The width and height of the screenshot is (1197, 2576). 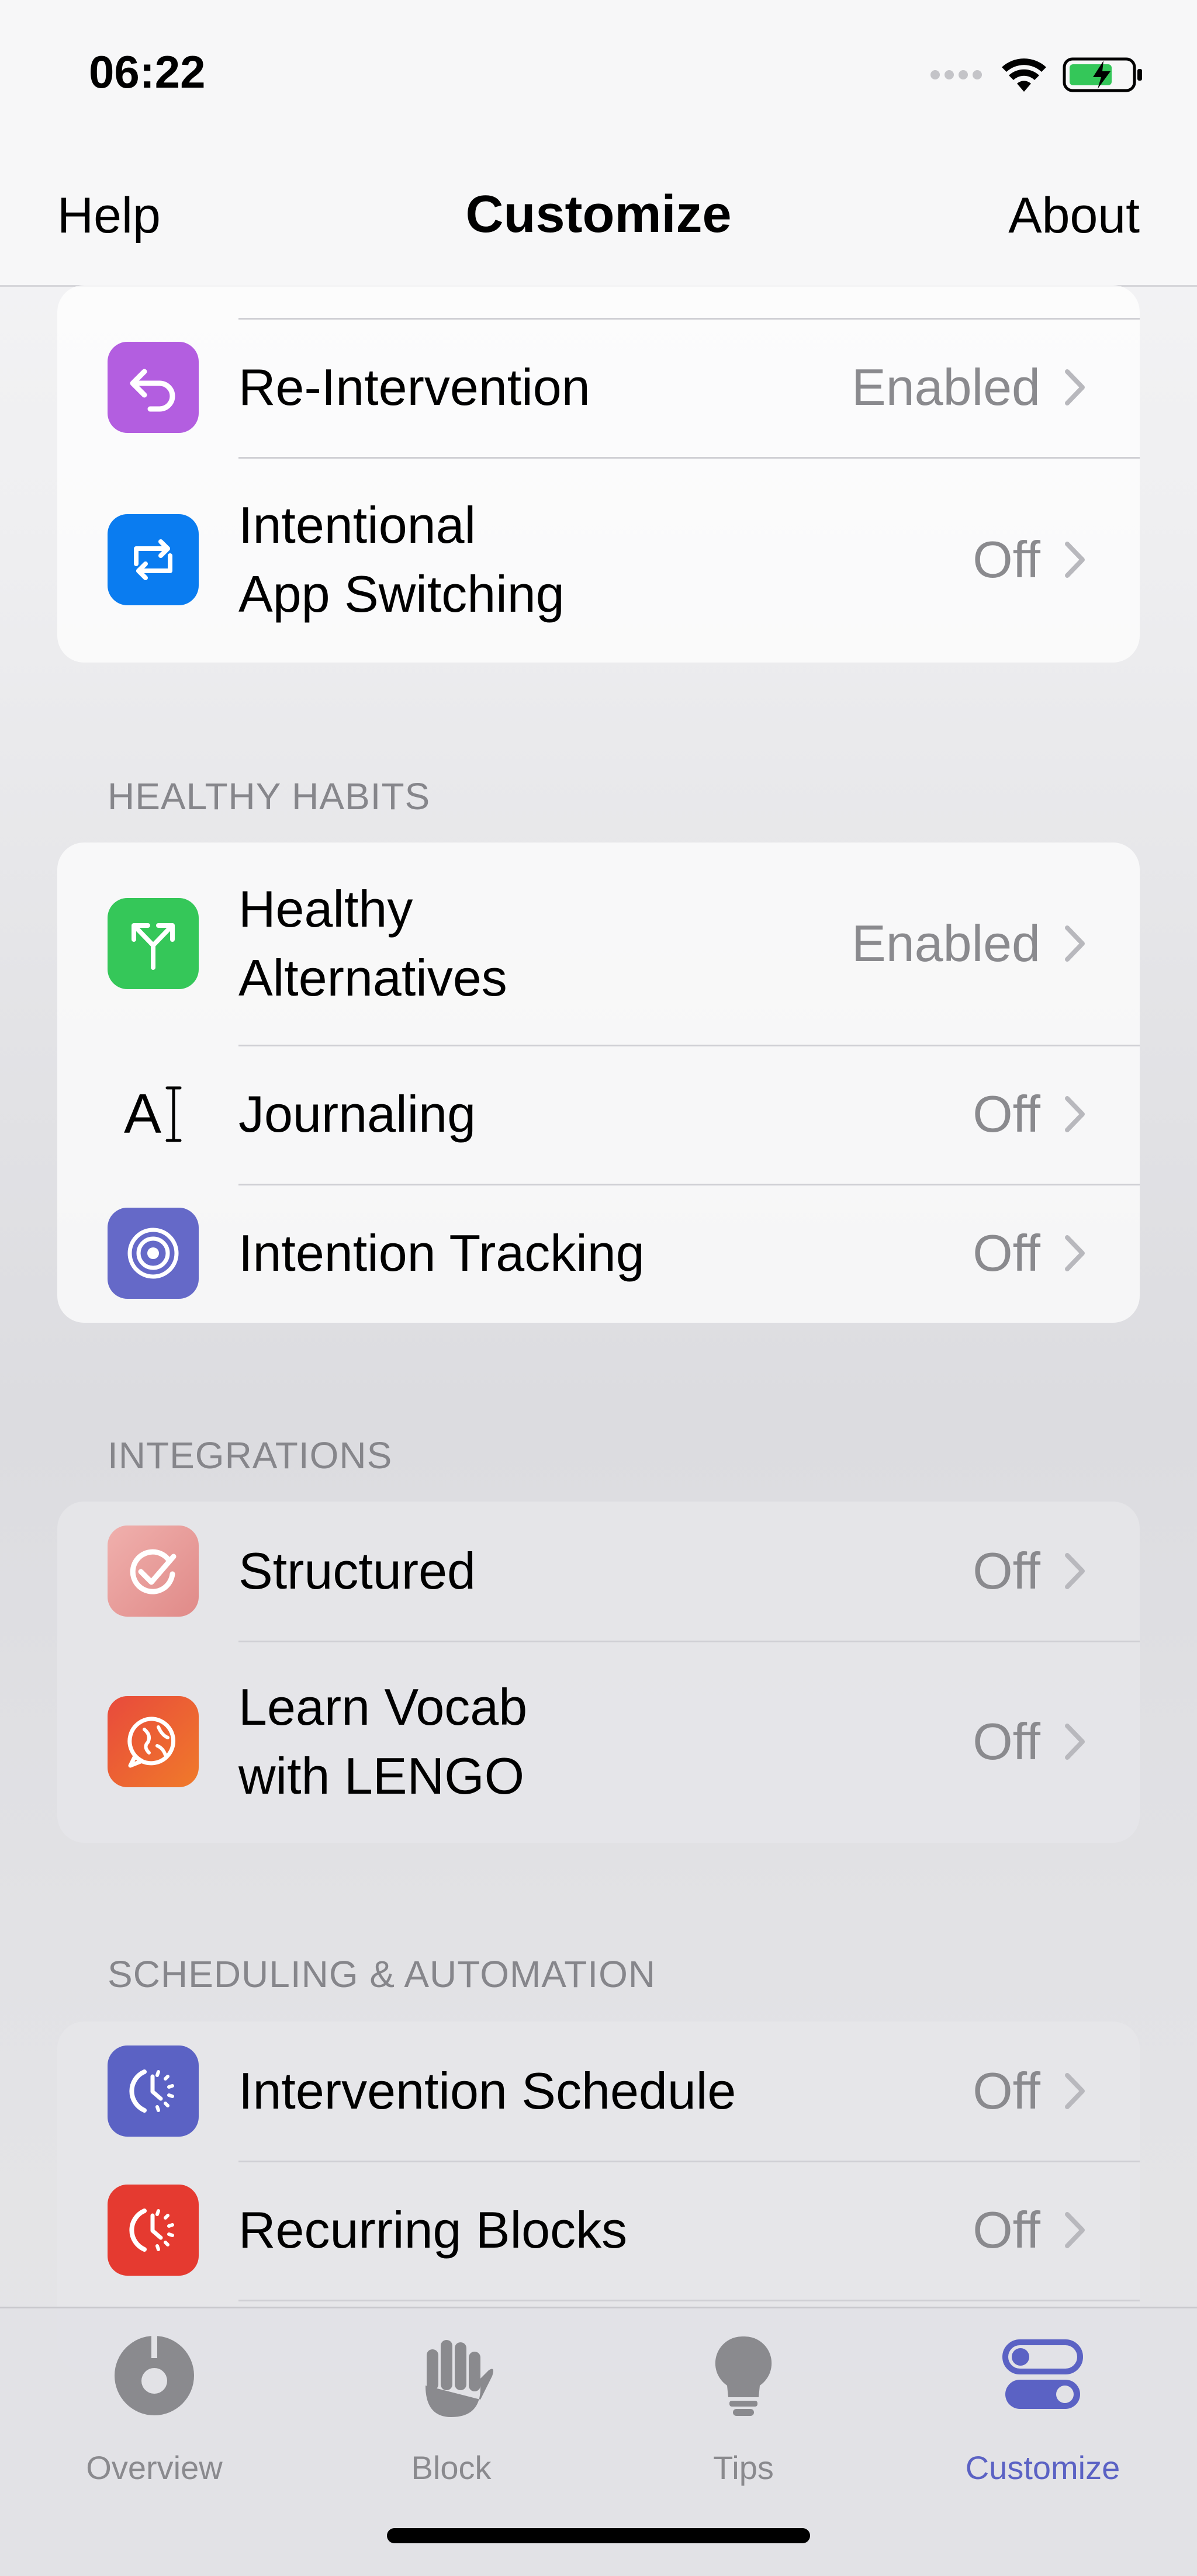 I want to click on recurring-blocks-value: Off, so click(x=1006, y=2230).